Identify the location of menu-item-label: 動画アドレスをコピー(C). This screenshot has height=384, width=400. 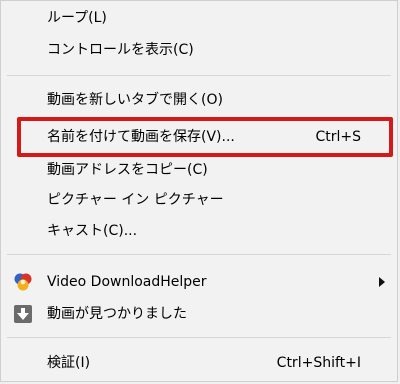
(127, 170).